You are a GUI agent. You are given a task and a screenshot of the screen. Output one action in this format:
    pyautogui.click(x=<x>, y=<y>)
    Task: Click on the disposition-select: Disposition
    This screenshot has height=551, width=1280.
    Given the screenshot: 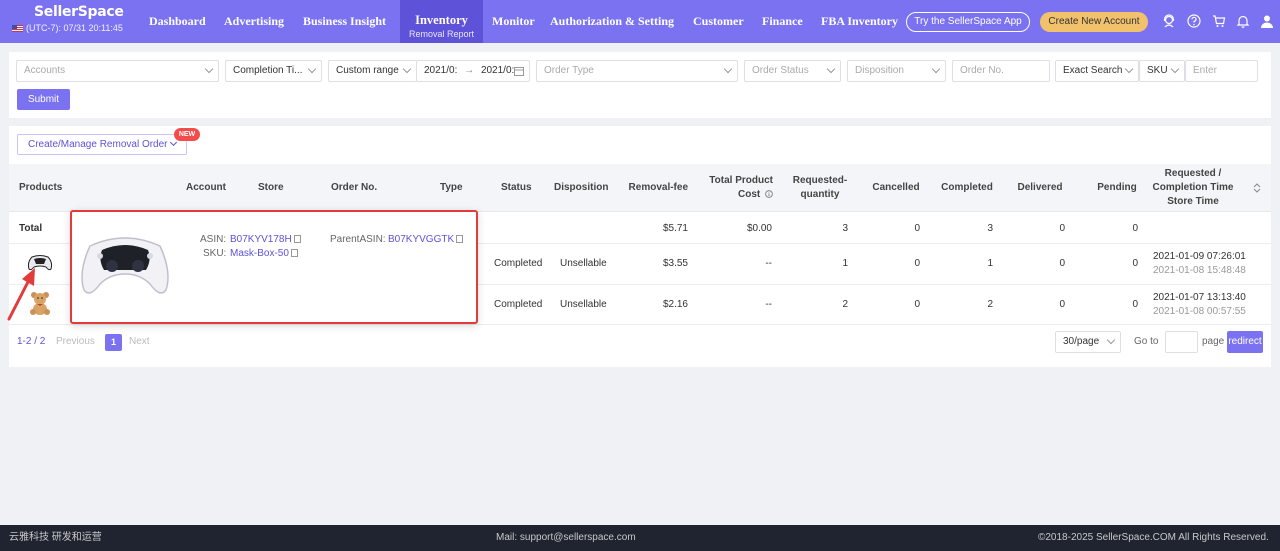 What is the action you would take?
    pyautogui.click(x=896, y=71)
    